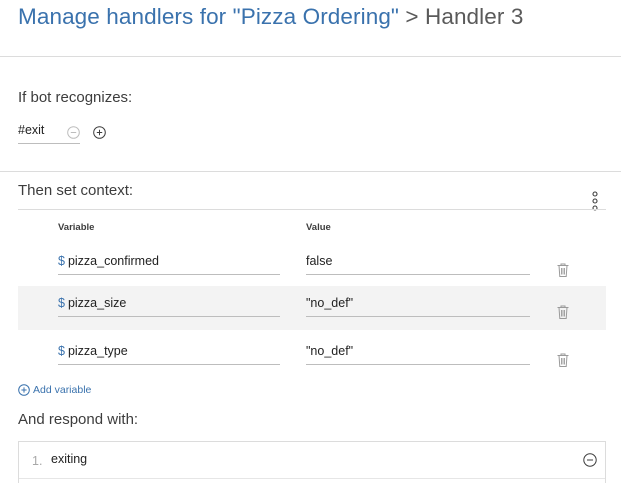  Describe the element at coordinates (75, 97) in the screenshot. I see `condition-section-label: If bot recognizes:` at that location.